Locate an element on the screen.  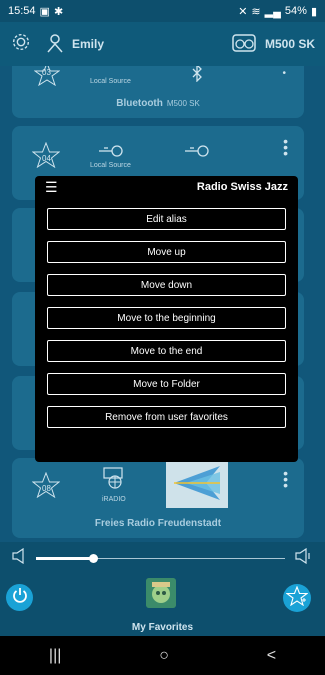
speaker-device-icon is located at coordinates (244, 44).